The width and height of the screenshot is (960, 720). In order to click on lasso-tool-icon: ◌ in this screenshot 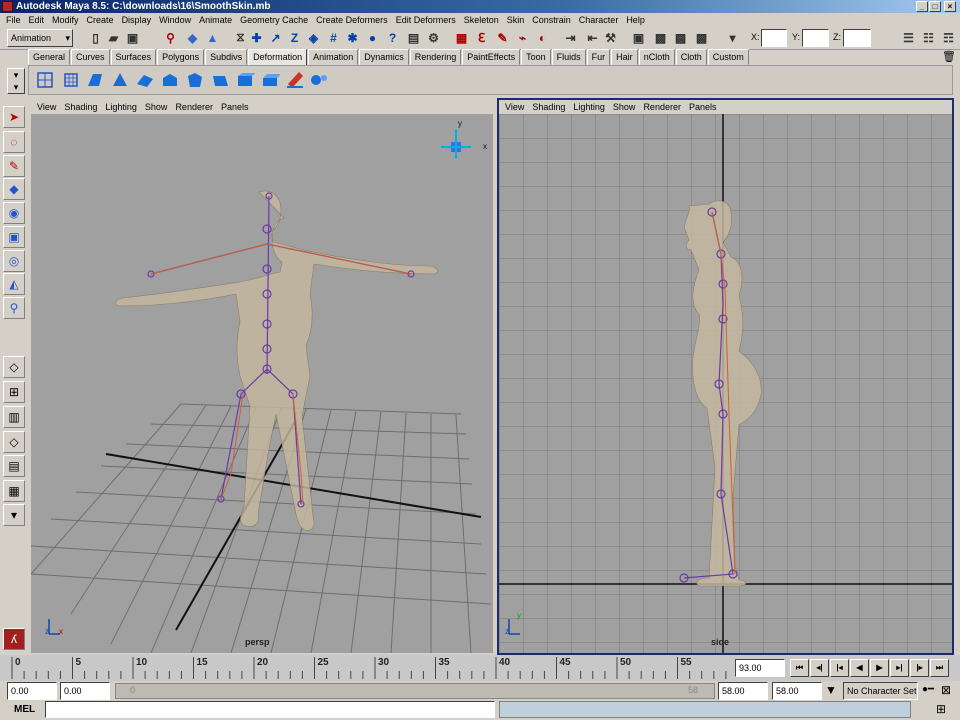, I will do `click(14, 142)`.